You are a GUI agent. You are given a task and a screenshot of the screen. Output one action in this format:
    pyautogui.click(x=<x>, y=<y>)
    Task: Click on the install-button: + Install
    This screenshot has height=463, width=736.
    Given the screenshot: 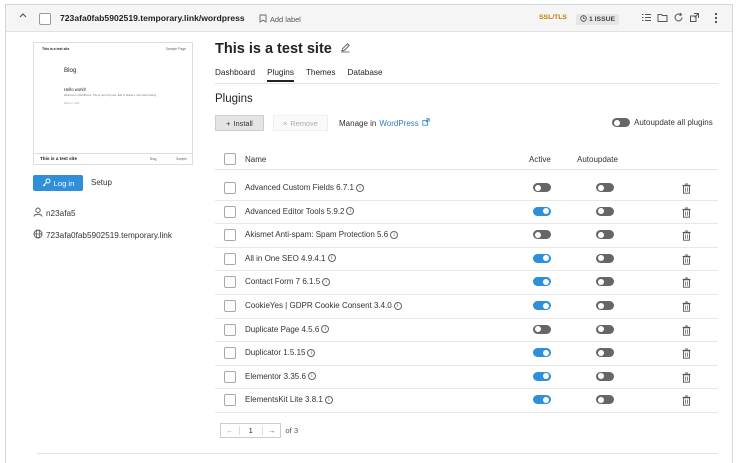 What is the action you would take?
    pyautogui.click(x=239, y=123)
    